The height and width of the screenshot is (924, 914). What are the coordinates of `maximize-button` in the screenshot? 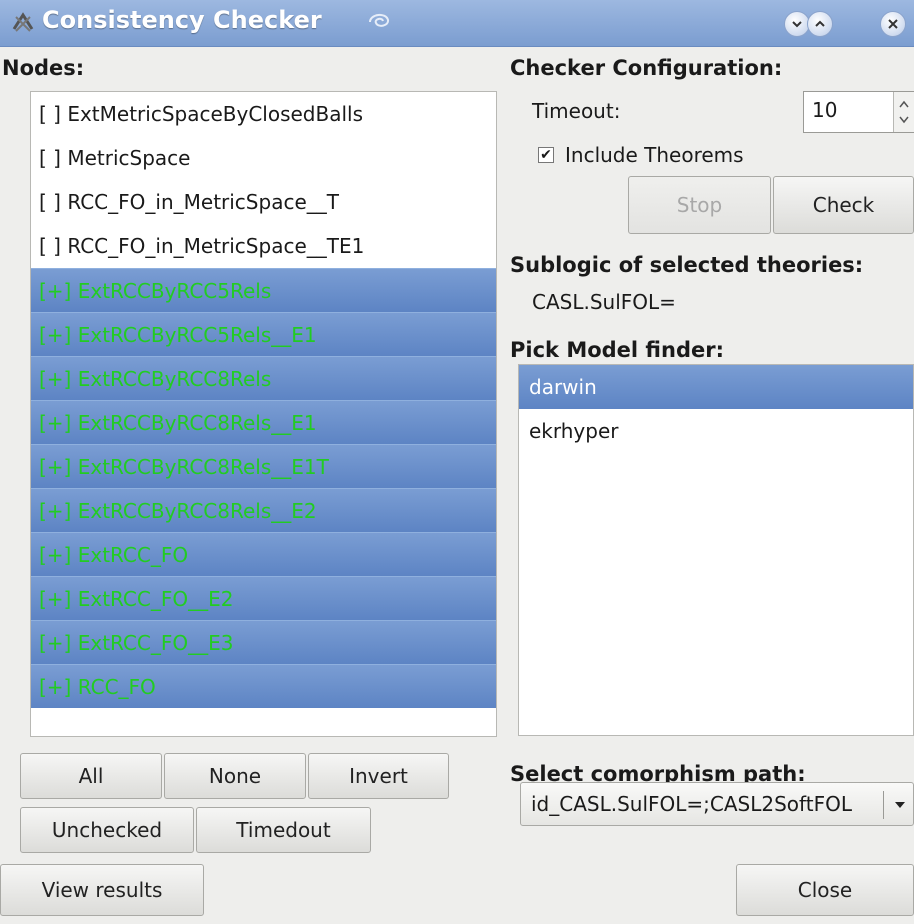 It's located at (820, 24).